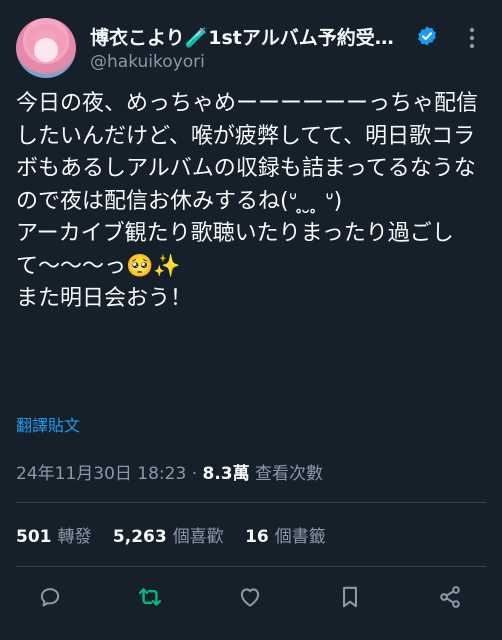 The height and width of the screenshot is (640, 502). What do you see at coordinates (286, 474) in the screenshot?
I see `views-label: 查看次數` at bounding box center [286, 474].